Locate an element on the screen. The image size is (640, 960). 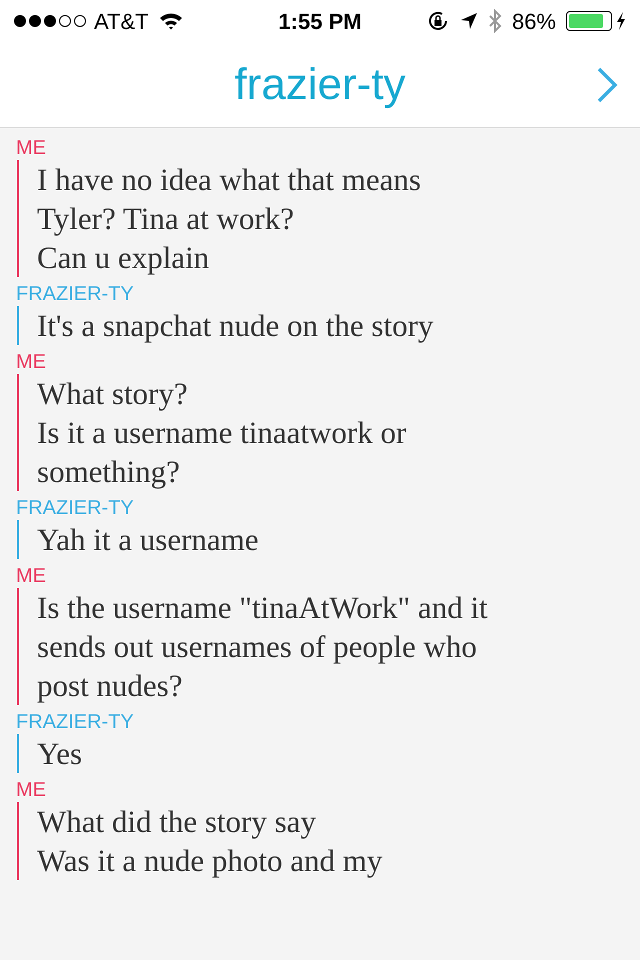
message-line: Tyler? Tina at work? is located at coordinates (166, 219).